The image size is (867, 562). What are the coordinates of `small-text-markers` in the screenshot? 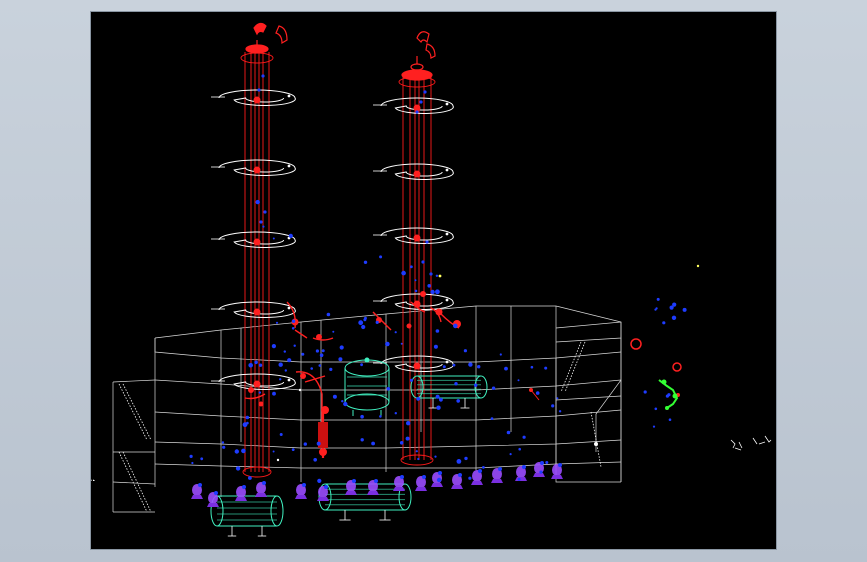 It's located at (751, 443).